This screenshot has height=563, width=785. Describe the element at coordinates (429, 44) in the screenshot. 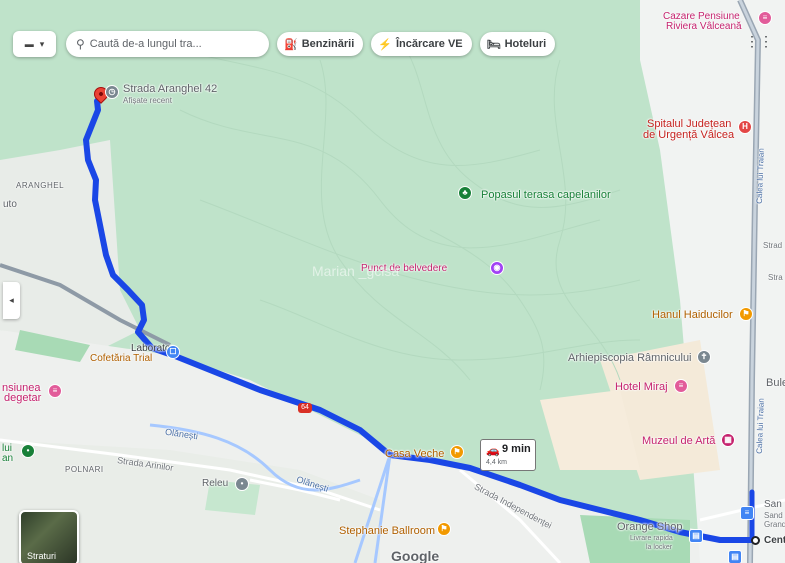

I see `chip-incarcare-ve-label: Încărcare VE` at that location.